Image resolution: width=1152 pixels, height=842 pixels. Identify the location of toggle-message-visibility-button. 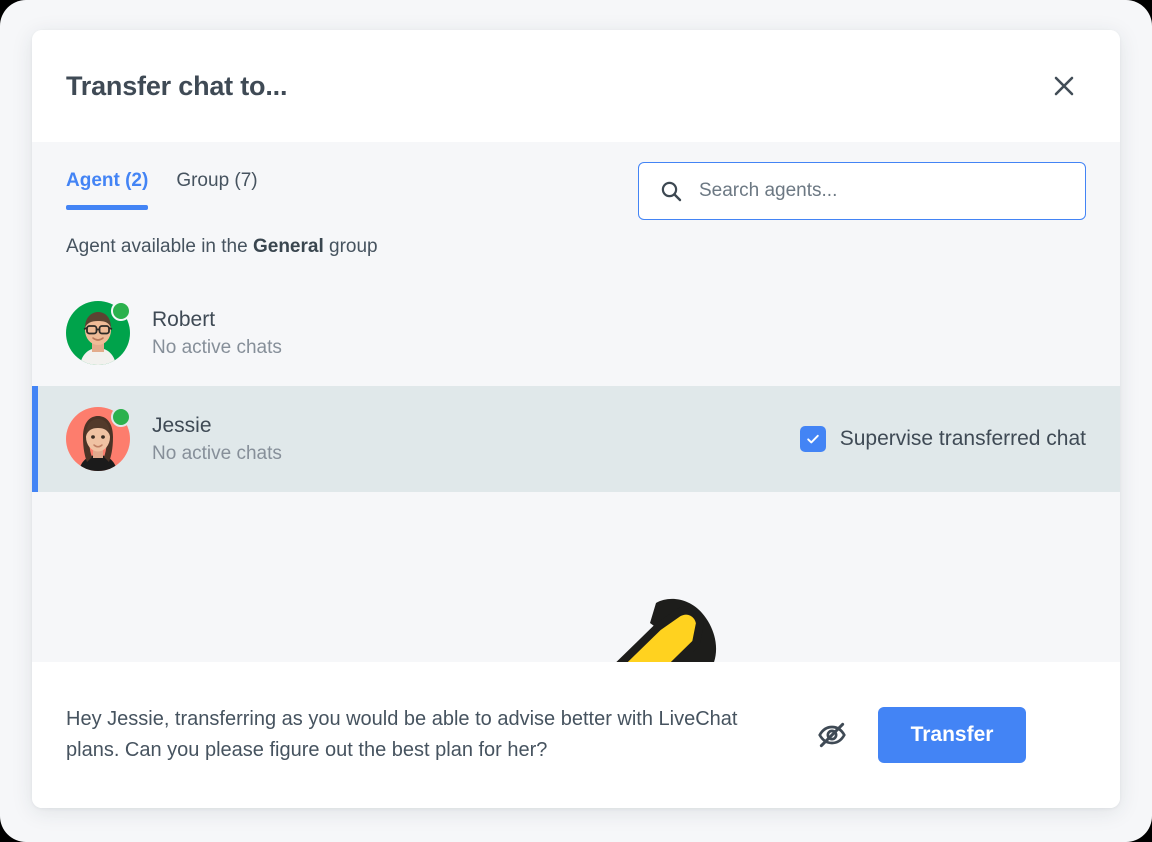
(832, 735).